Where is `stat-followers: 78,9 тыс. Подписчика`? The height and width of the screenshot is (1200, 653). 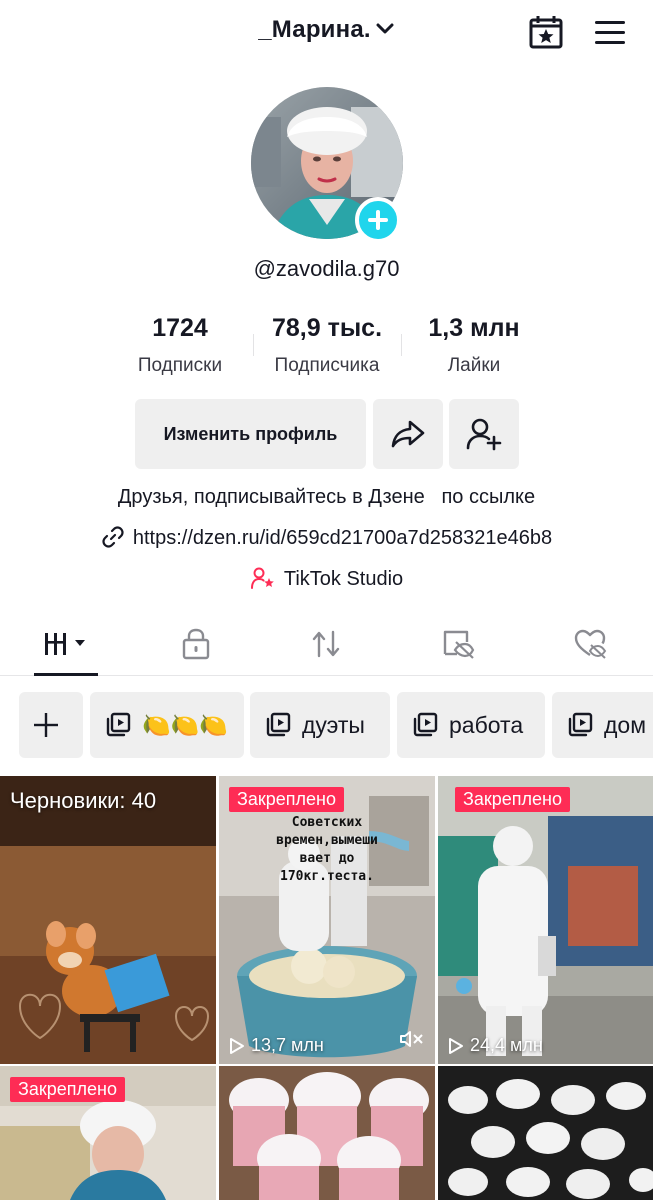 stat-followers: 78,9 тыс. Подписчика is located at coordinates (327, 345).